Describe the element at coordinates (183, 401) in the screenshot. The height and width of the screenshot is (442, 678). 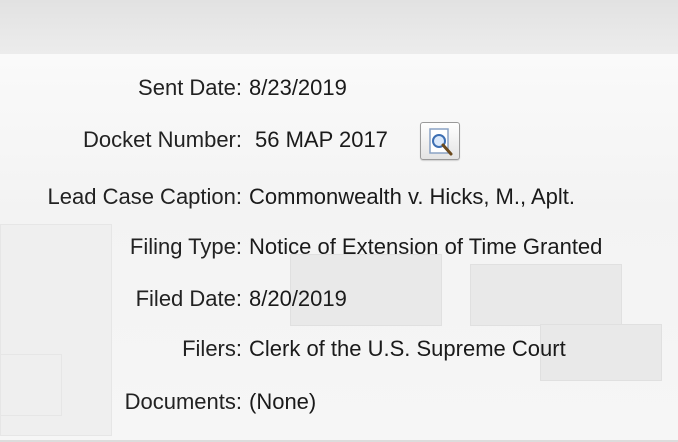
I see `documents-label: Documents:` at that location.